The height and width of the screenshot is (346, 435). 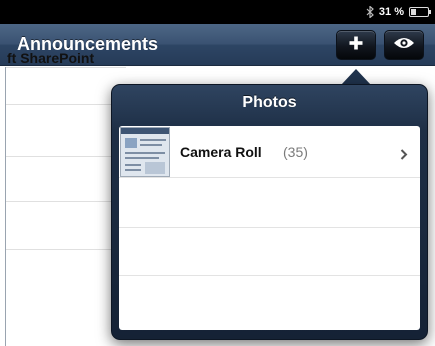 What do you see at coordinates (295, 152) in the screenshot?
I see `album-count: (35)` at bounding box center [295, 152].